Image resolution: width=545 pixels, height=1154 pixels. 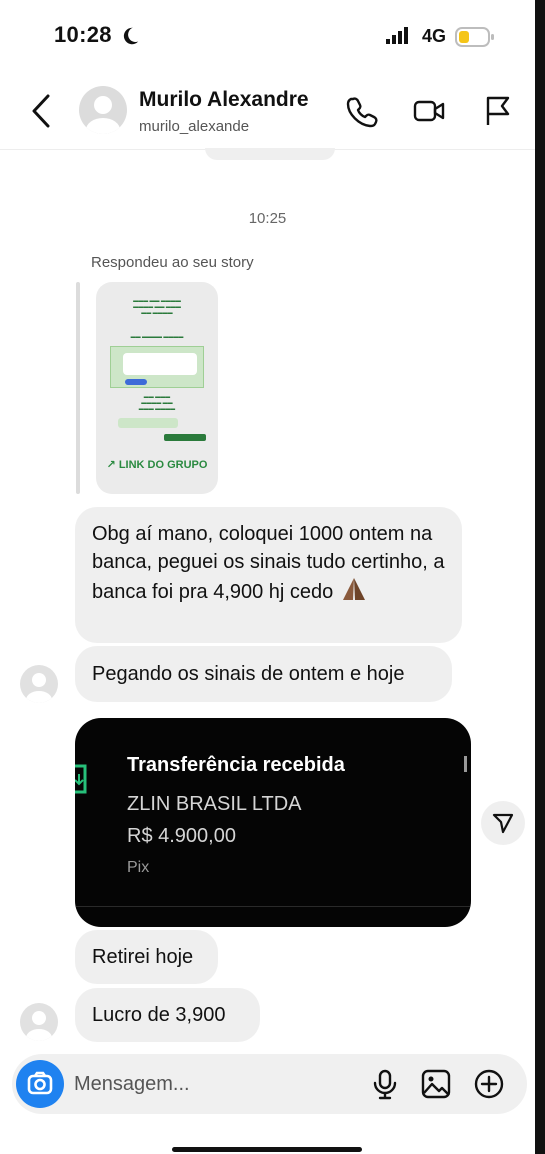 What do you see at coordinates (214, 804) in the screenshot?
I see `receipt-company: ZLIN BRASIL LTDA` at bounding box center [214, 804].